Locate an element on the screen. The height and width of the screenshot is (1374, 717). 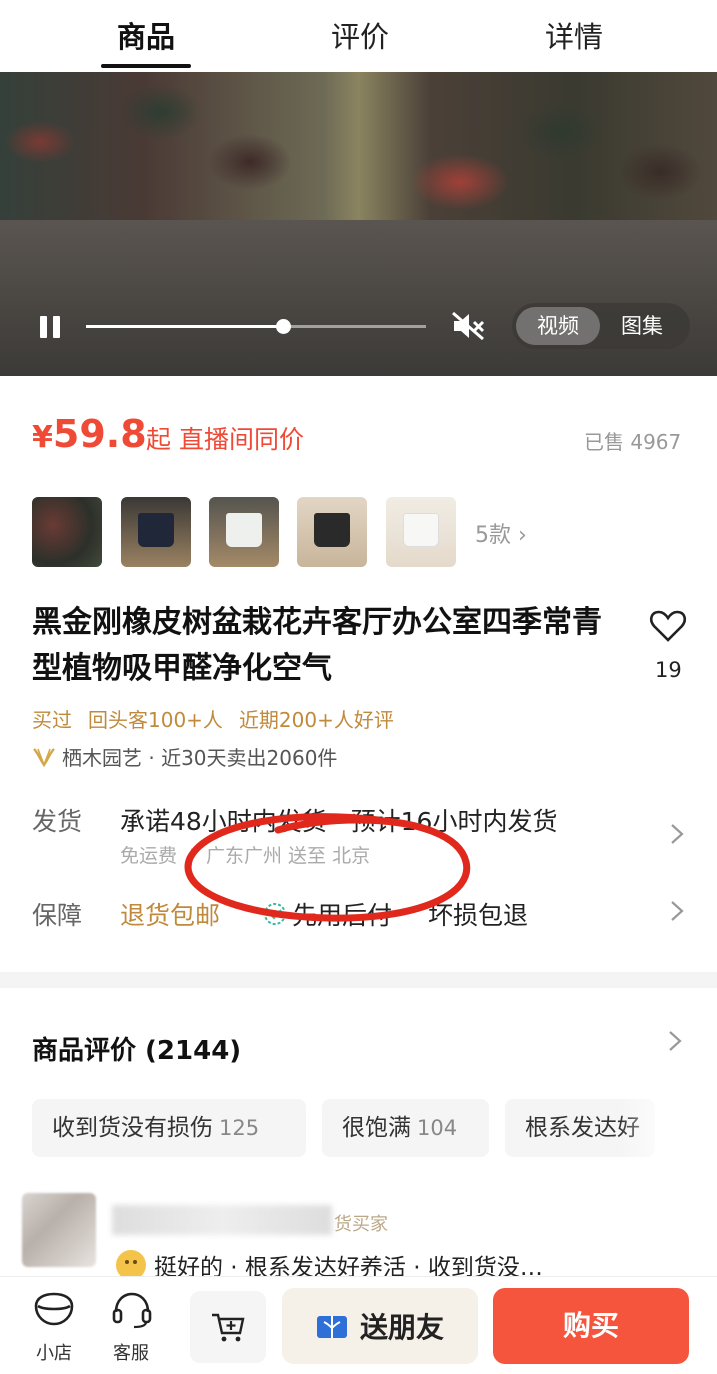
avatar is located at coordinates (59, 1230).